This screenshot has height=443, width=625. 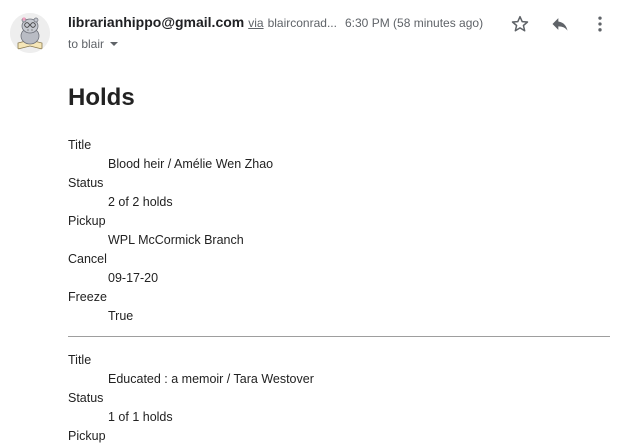 I want to click on hippo-avatar-icon, so click(x=30, y=33).